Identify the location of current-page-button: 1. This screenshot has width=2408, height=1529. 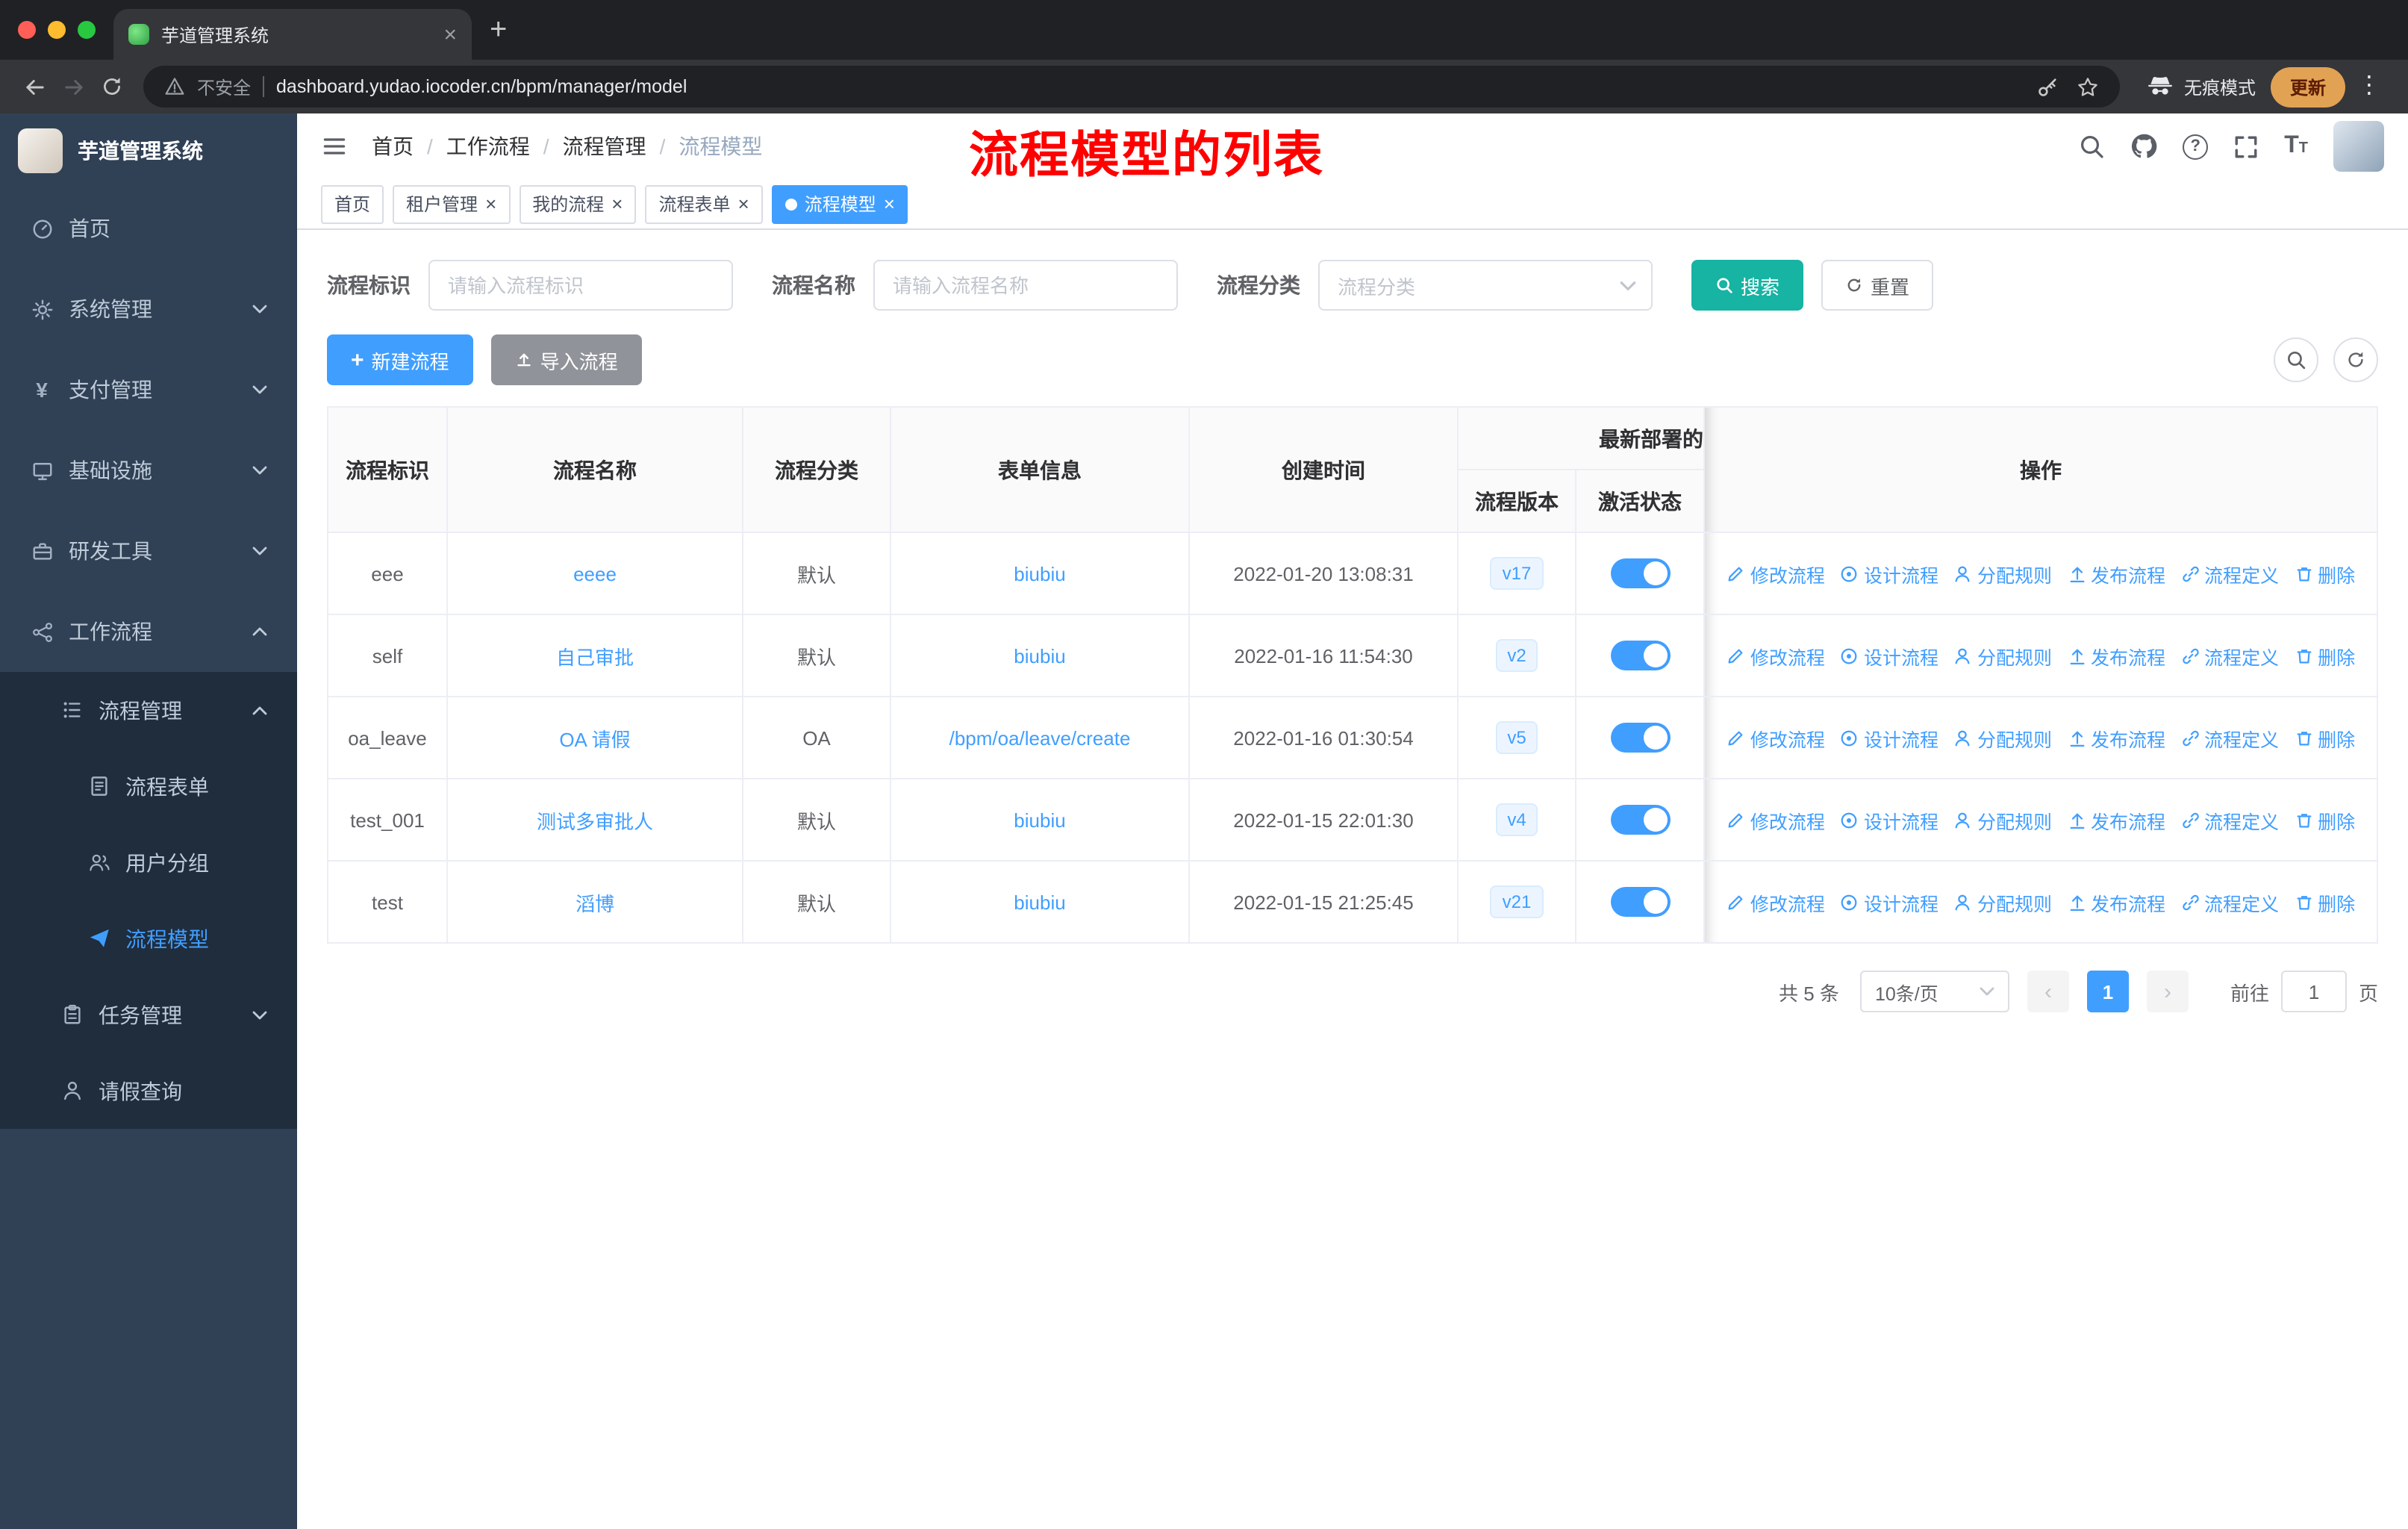
(2107, 991).